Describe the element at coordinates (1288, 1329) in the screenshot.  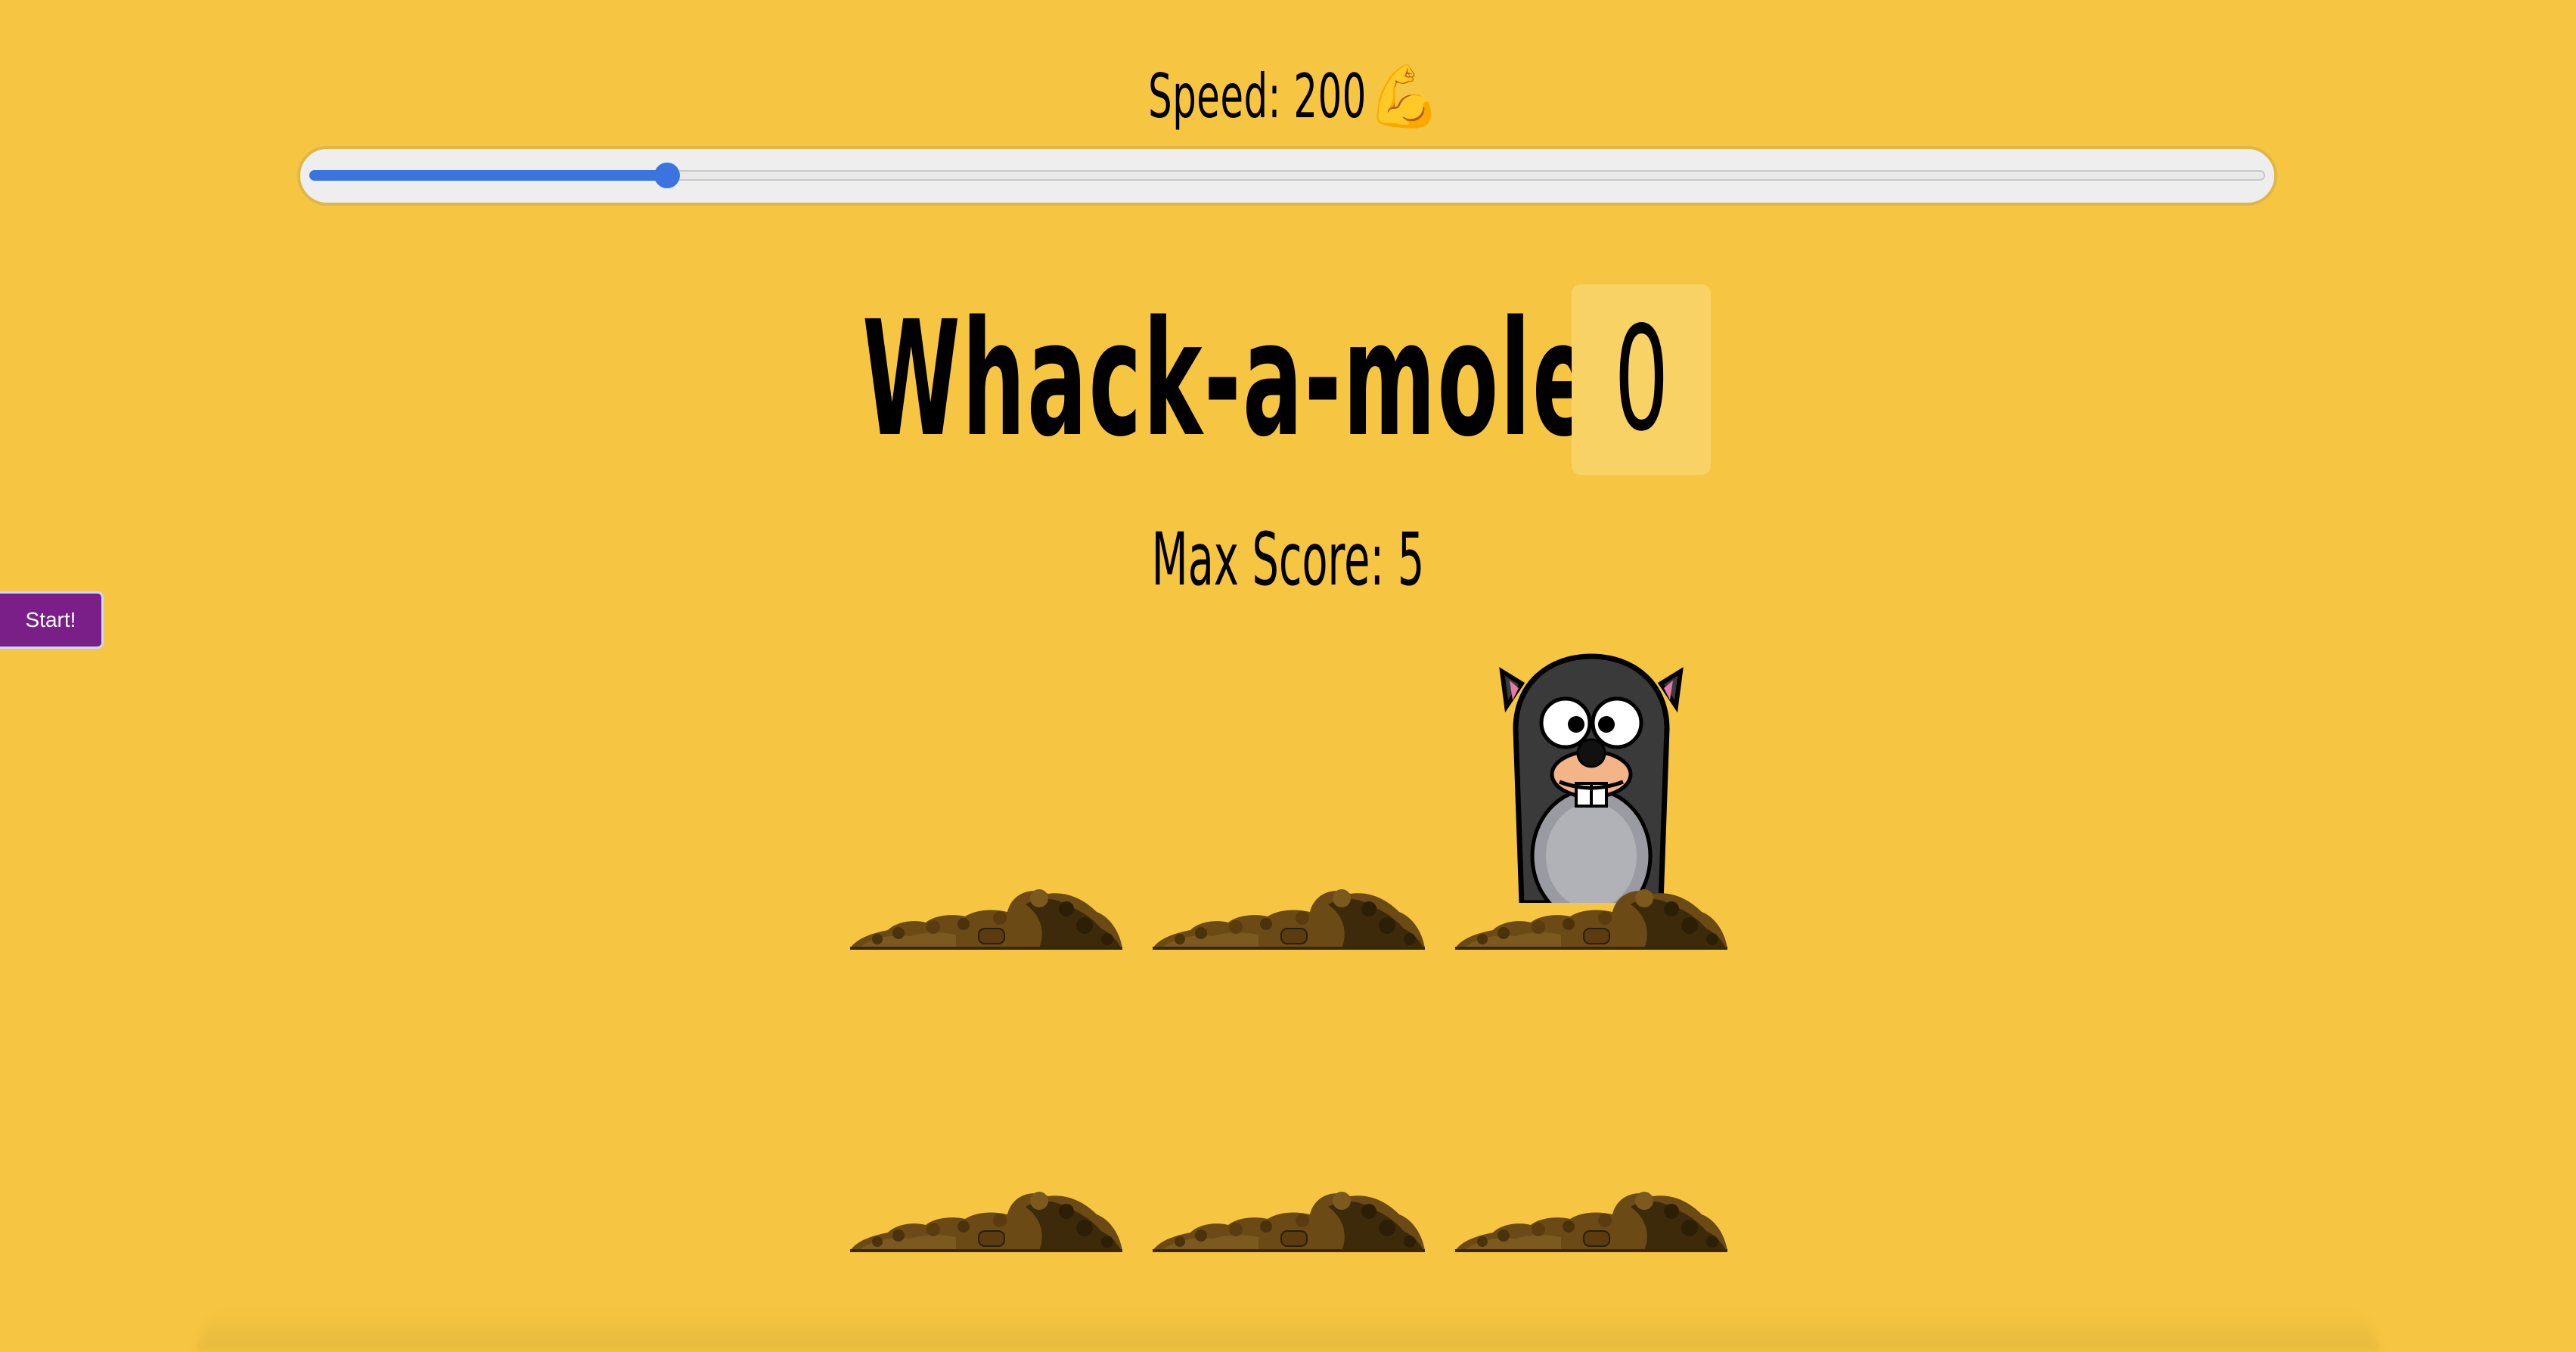
I see `footer-shadow` at that location.